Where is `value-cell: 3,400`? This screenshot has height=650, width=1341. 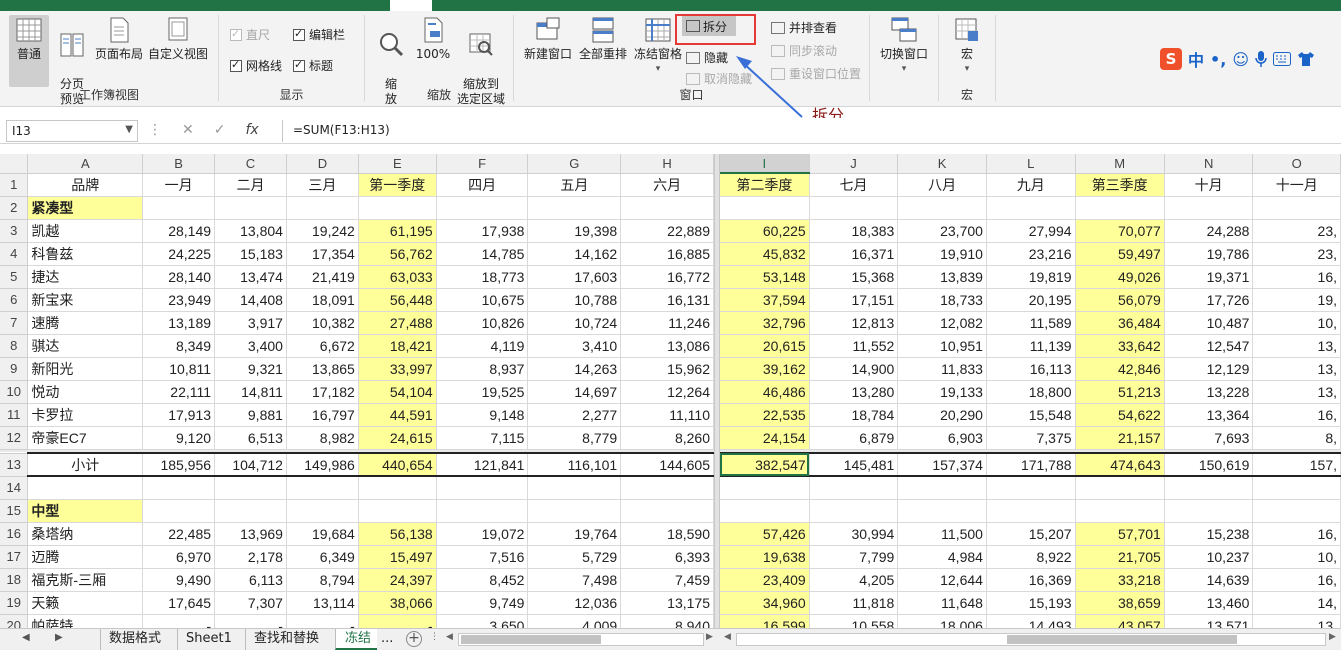 value-cell: 3,400 is located at coordinates (250, 346).